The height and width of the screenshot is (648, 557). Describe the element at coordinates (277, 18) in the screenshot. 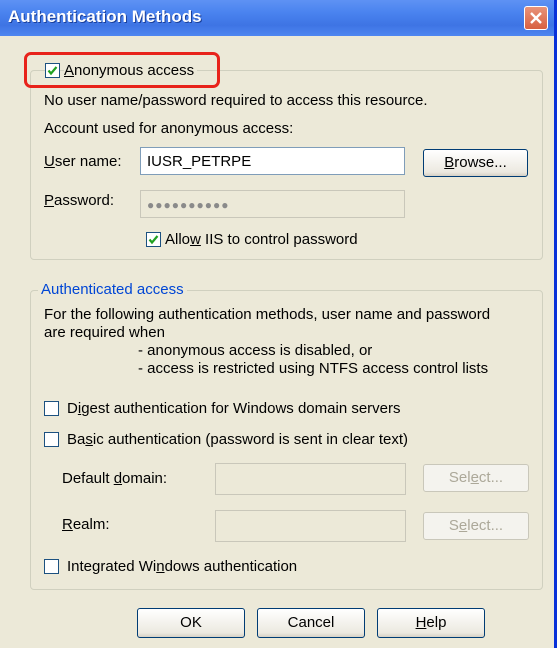

I see `title-bar: Authentication Methods` at that location.